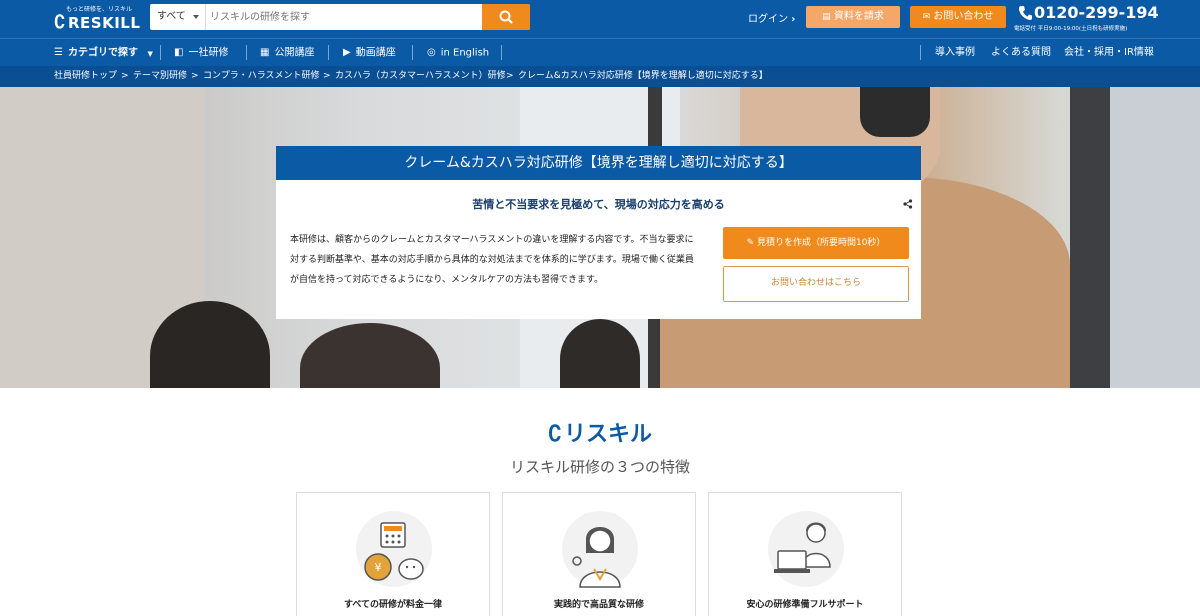  What do you see at coordinates (895, 112) in the screenshot?
I see `hero-photo-phone` at bounding box center [895, 112].